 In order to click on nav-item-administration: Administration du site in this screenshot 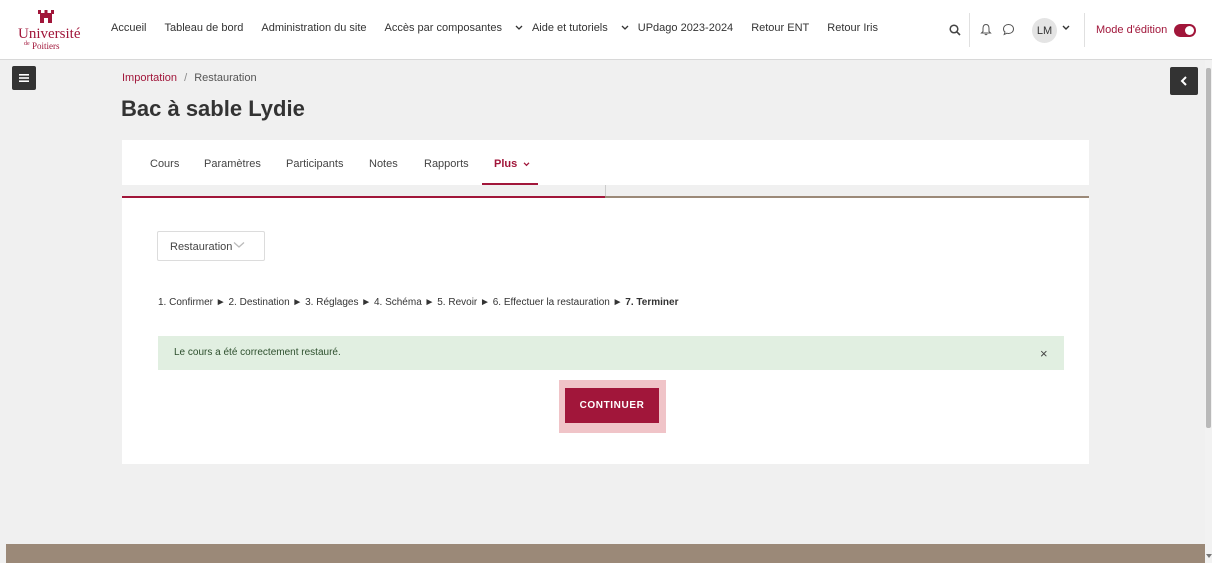, I will do `click(318, 28)`.